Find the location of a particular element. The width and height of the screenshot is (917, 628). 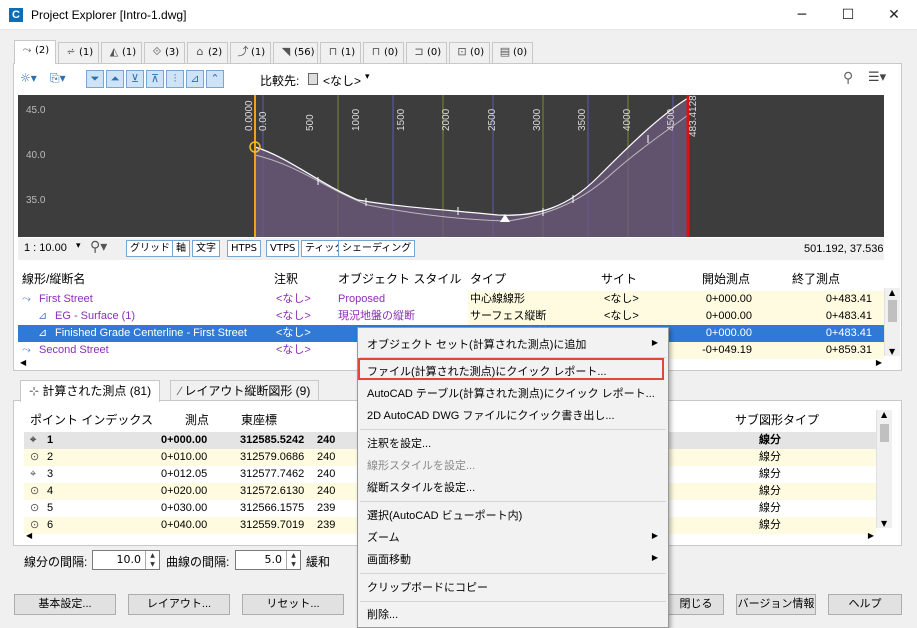

menu-separator is located at coordinates (513, 429).